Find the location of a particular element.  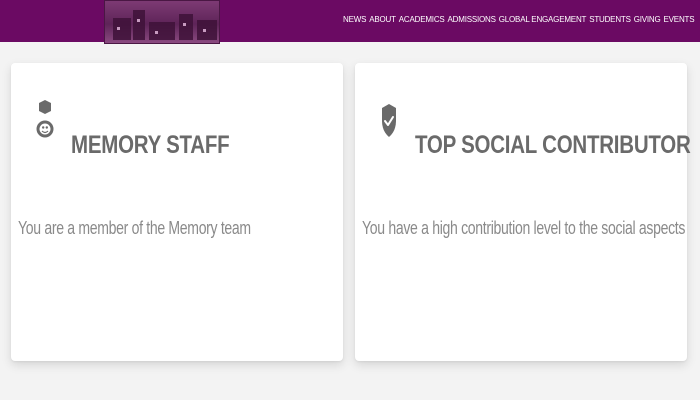

badge-description: You are a member of the Memory team is located at coordinates (134, 228).